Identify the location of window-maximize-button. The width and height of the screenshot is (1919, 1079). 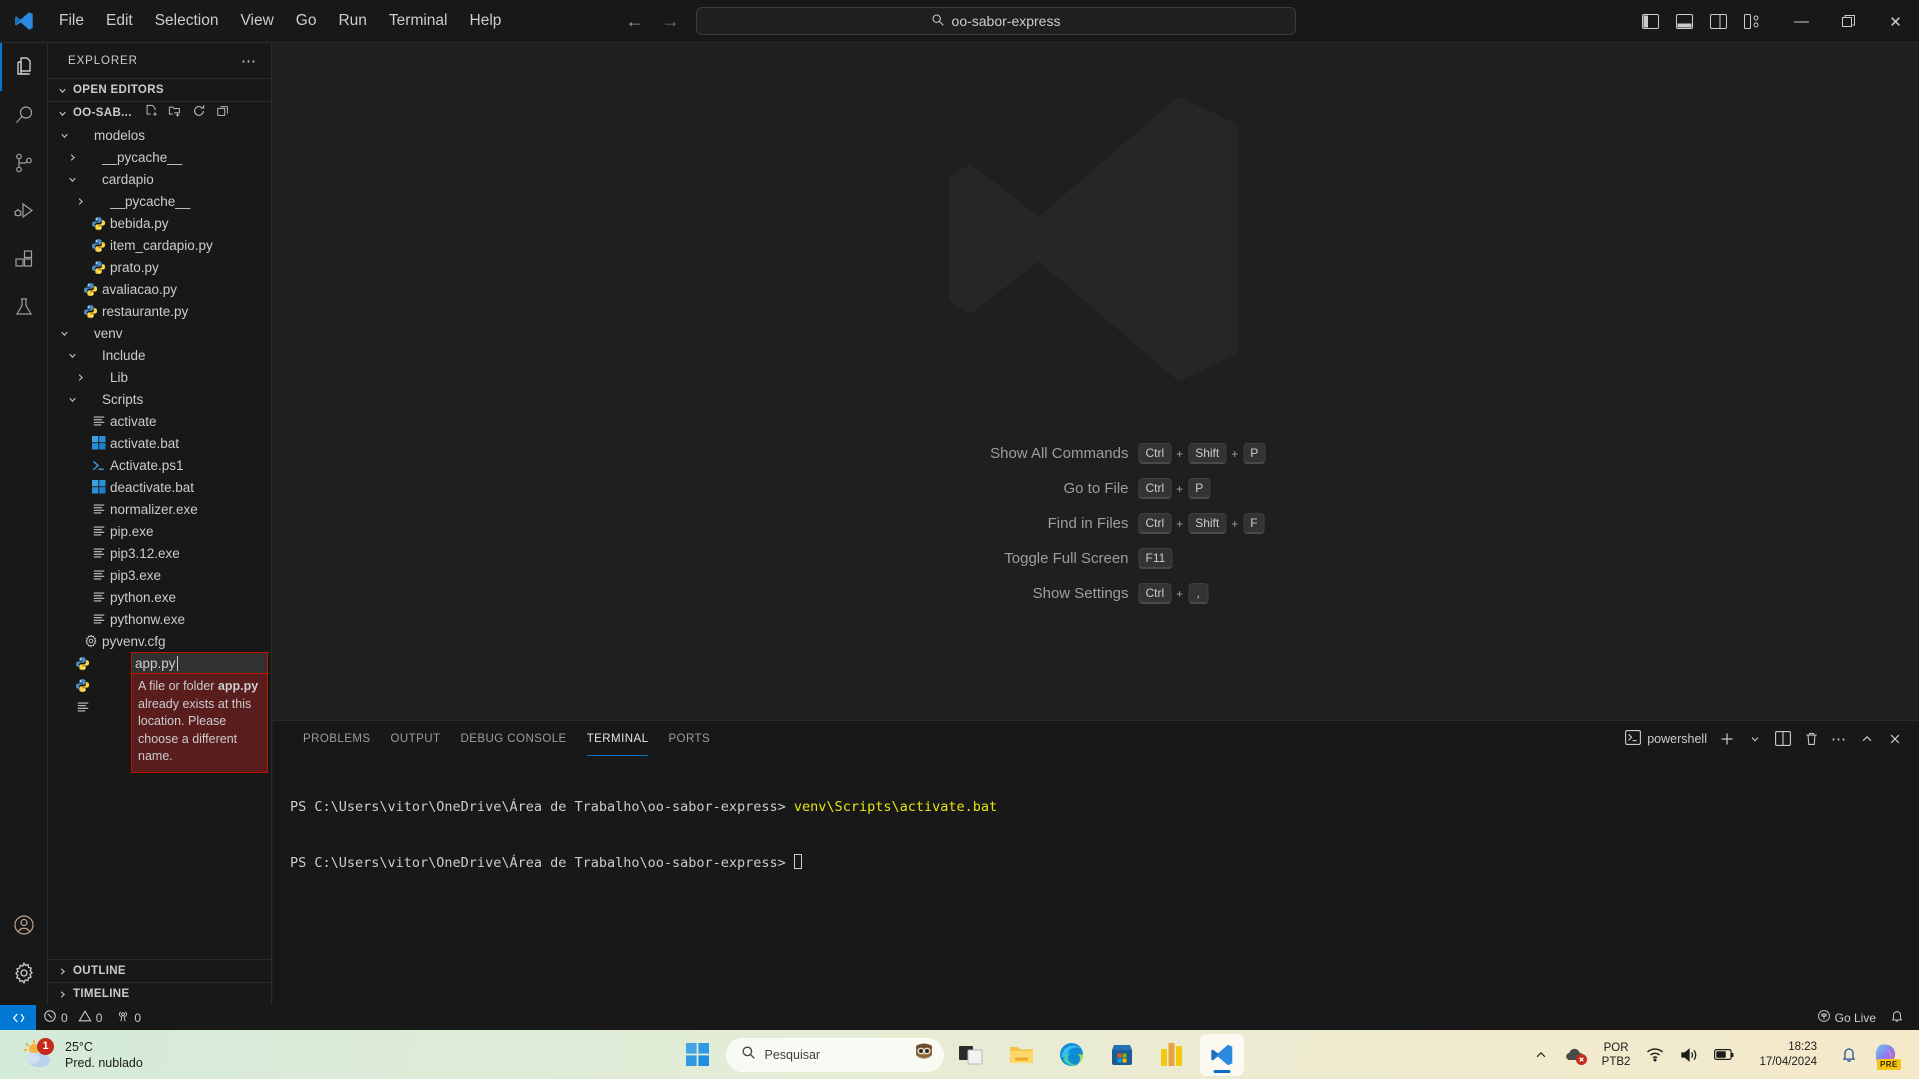
(1848, 21).